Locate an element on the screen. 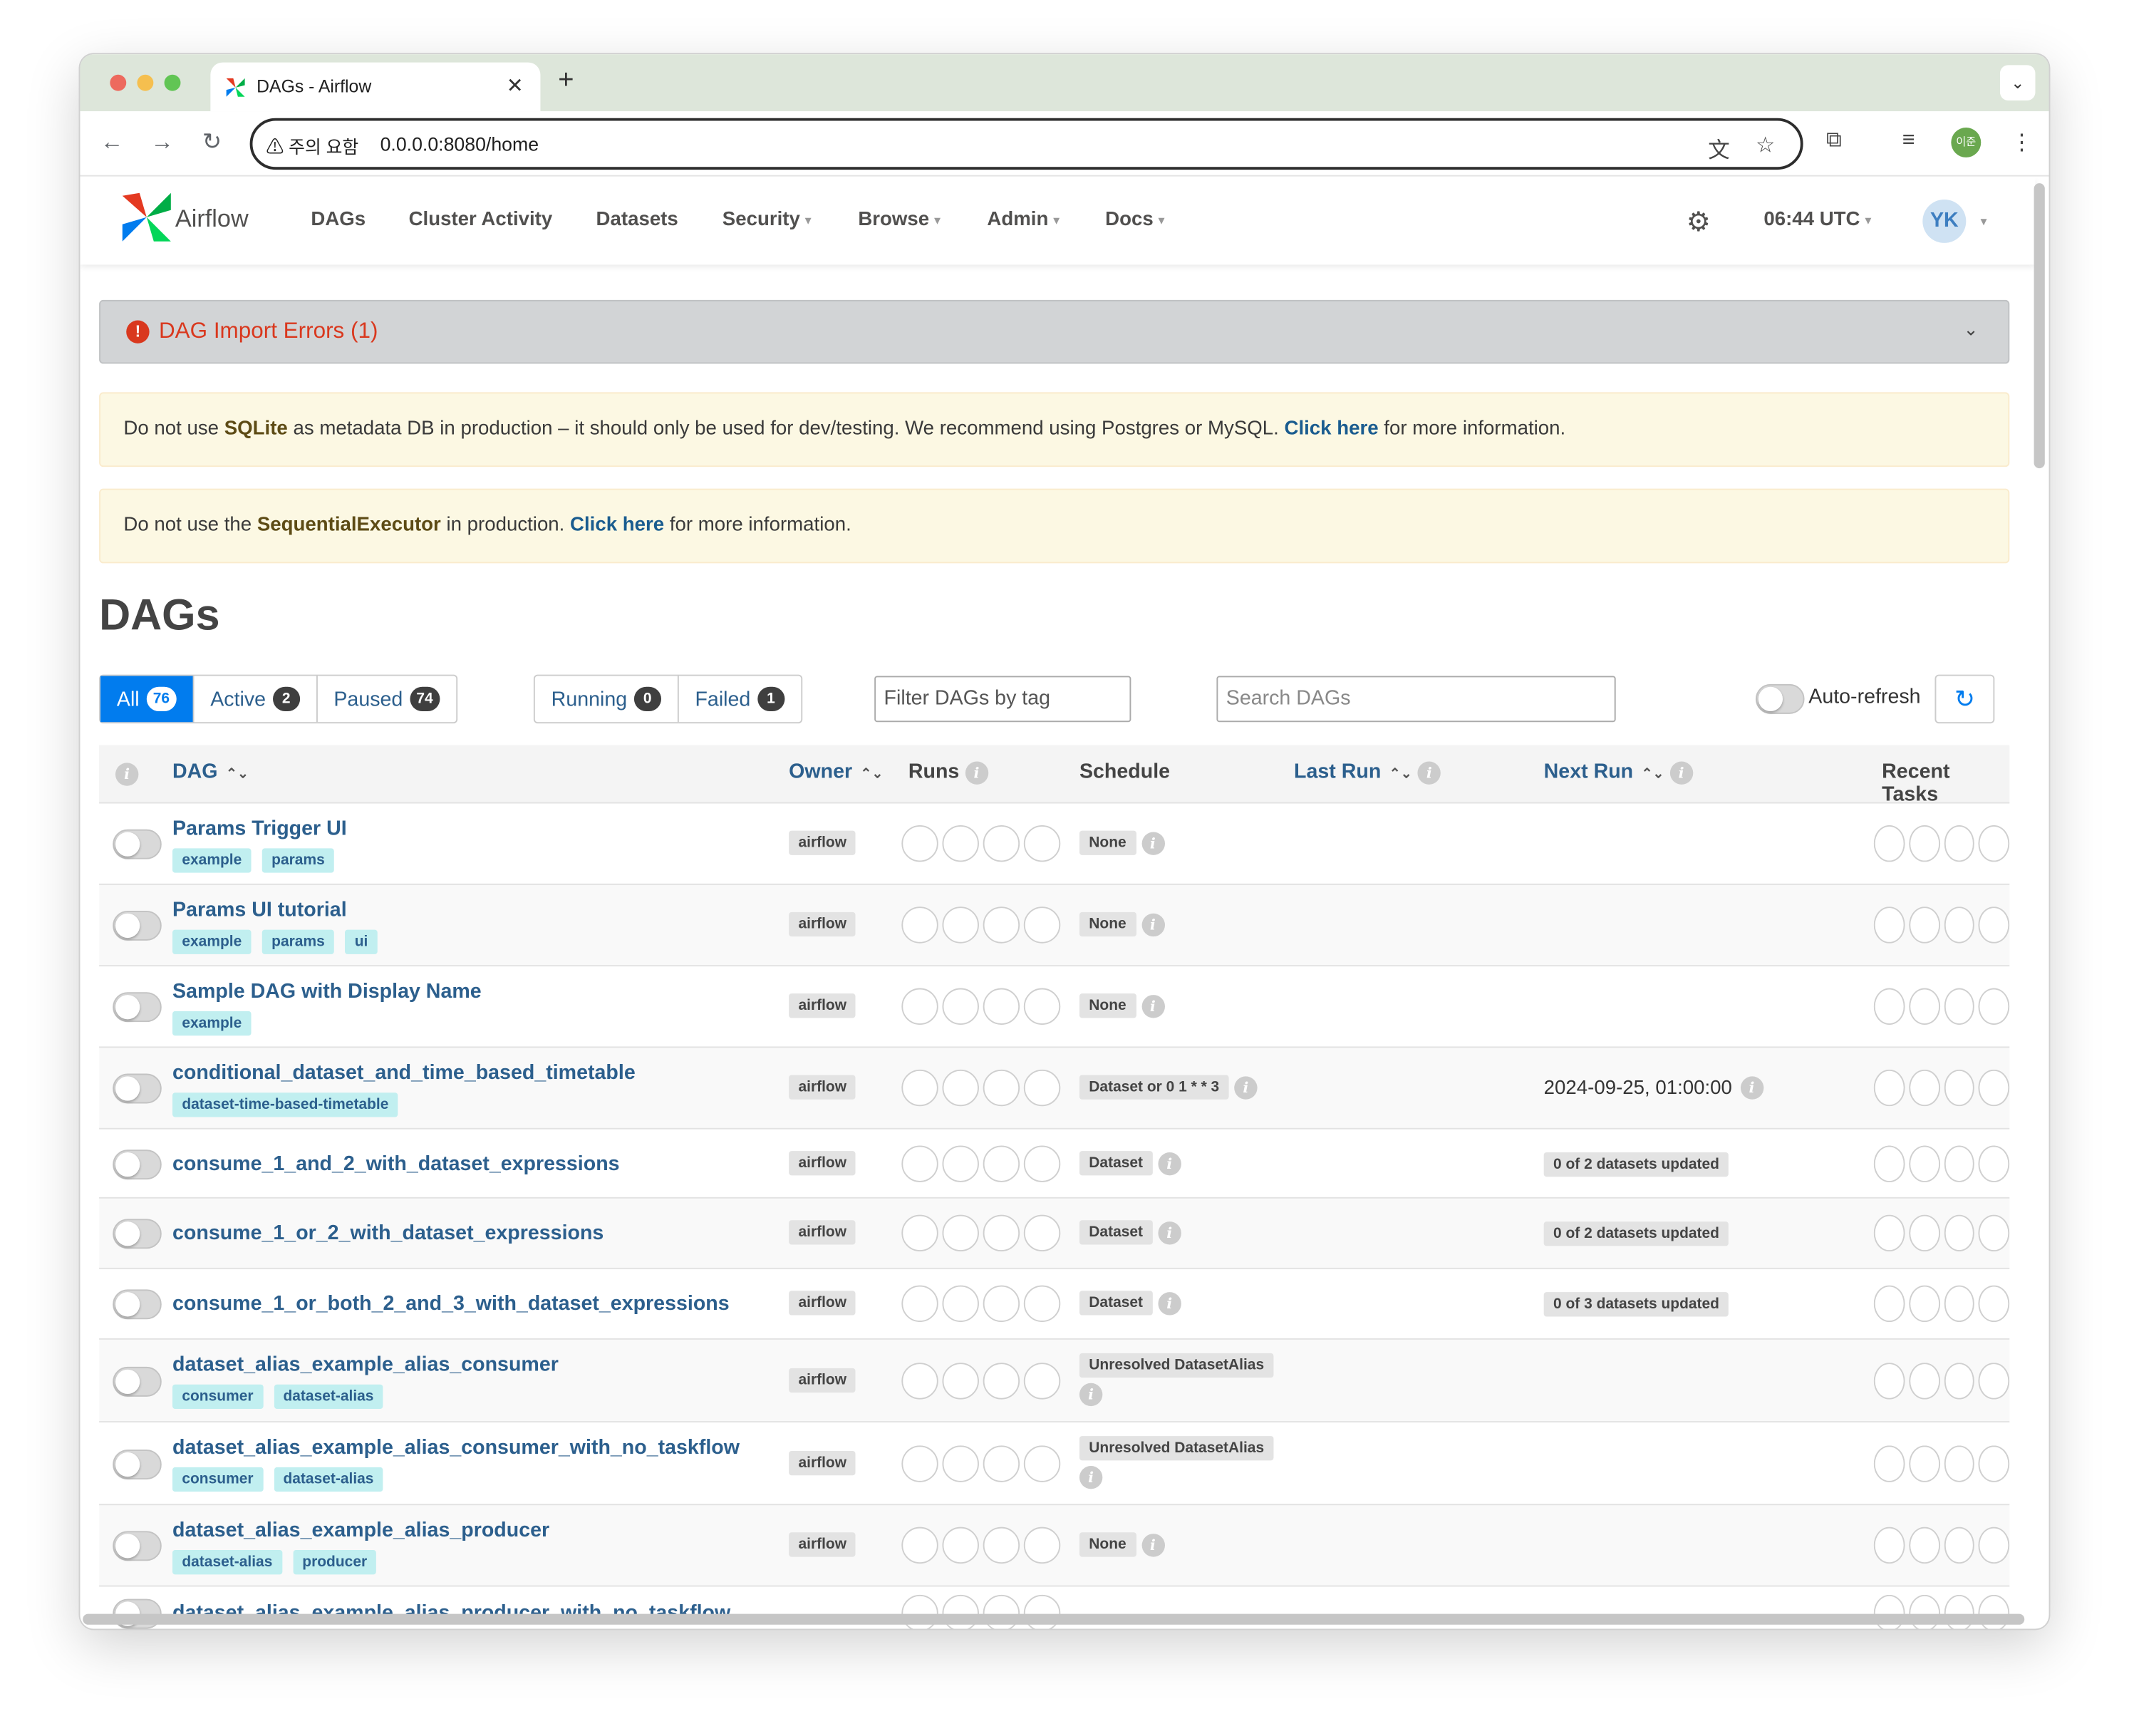 The width and height of the screenshot is (2129, 1736). column-dag: DAG ⌃⌄ is located at coordinates (210, 772).